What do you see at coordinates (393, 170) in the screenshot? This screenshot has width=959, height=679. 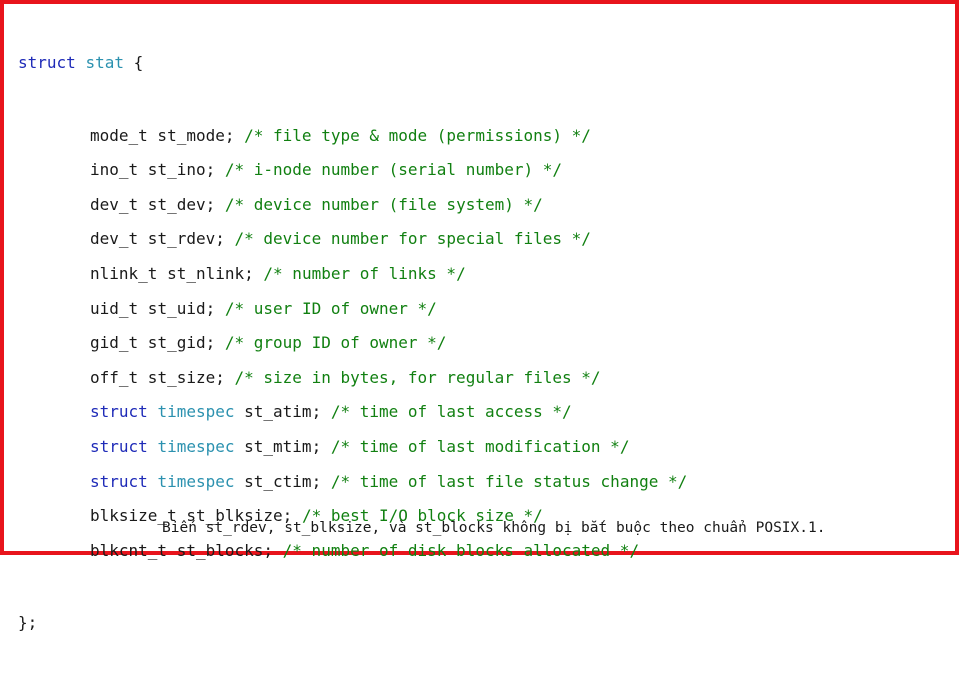 I see `field-comment: /* i-node number (serial number) */` at bounding box center [393, 170].